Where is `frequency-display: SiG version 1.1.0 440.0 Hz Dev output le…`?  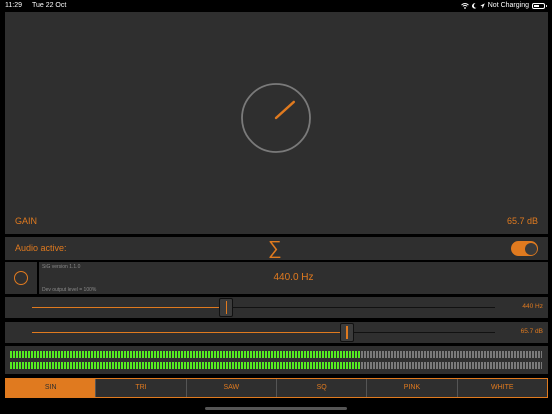 frequency-display: SiG version 1.1.0 440.0 Hz Dev output le… is located at coordinates (293, 278).